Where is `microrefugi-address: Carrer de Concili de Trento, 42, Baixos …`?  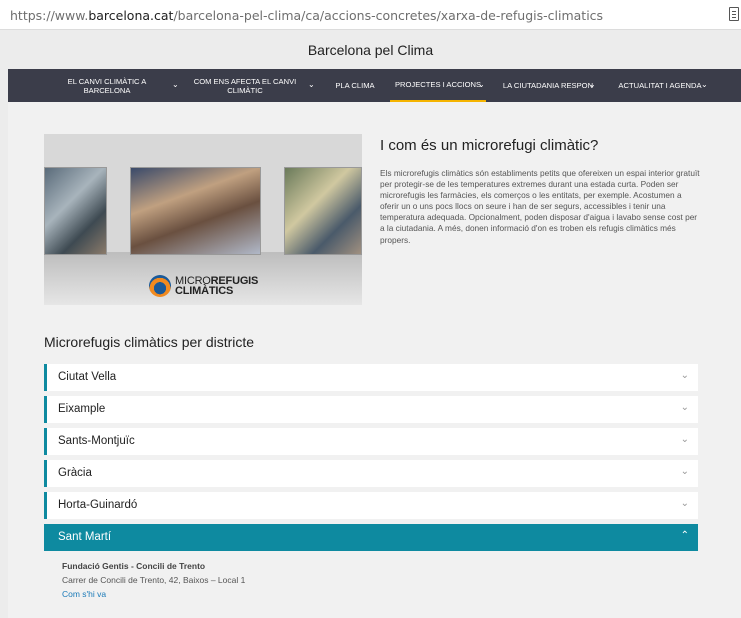 microrefugi-address: Carrer de Concili de Trento, 42, Baixos … is located at coordinates (154, 580).